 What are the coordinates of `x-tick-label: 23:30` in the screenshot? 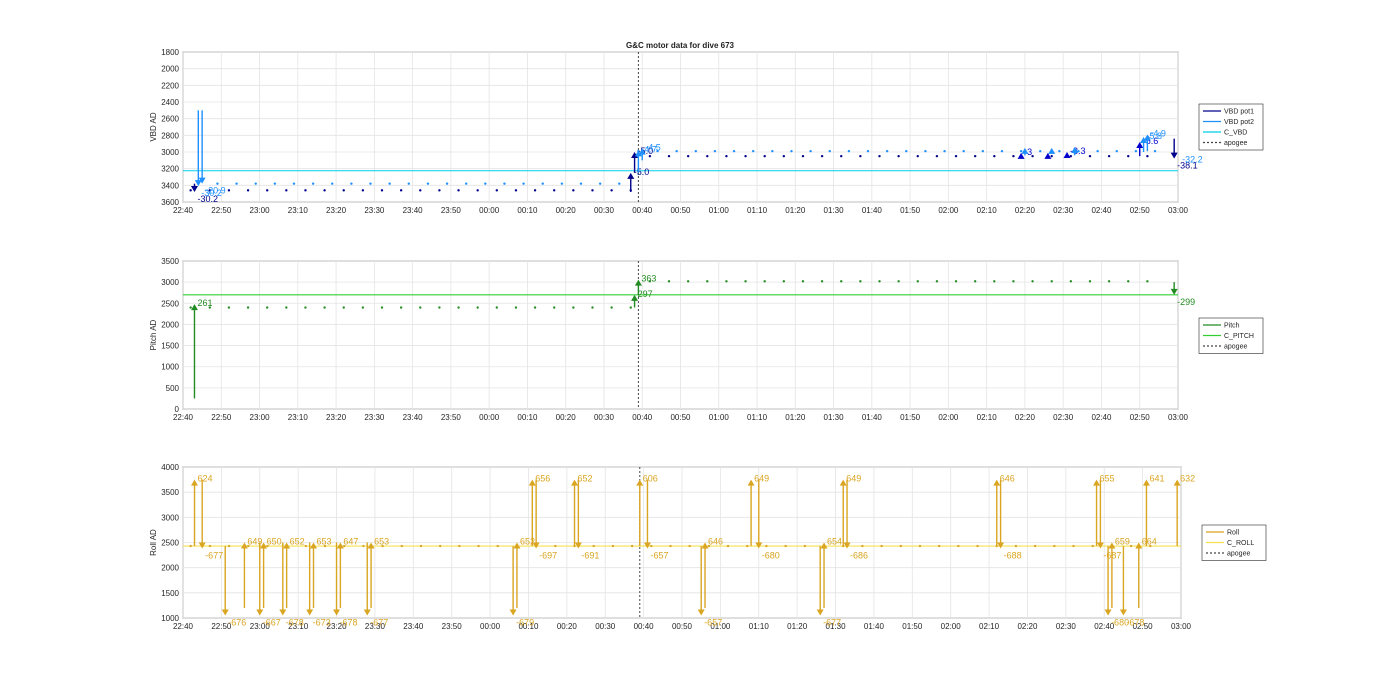 It's located at (374, 417).